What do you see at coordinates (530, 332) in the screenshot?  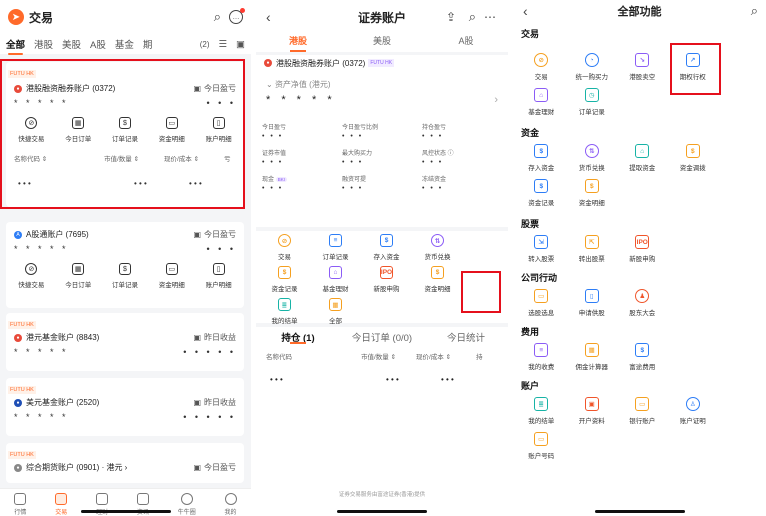 I see `section-title-fees: 费用` at bounding box center [530, 332].